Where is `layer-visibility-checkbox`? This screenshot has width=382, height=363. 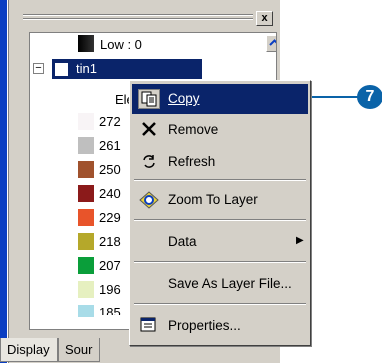
layer-visibility-checkbox is located at coordinates (61, 69).